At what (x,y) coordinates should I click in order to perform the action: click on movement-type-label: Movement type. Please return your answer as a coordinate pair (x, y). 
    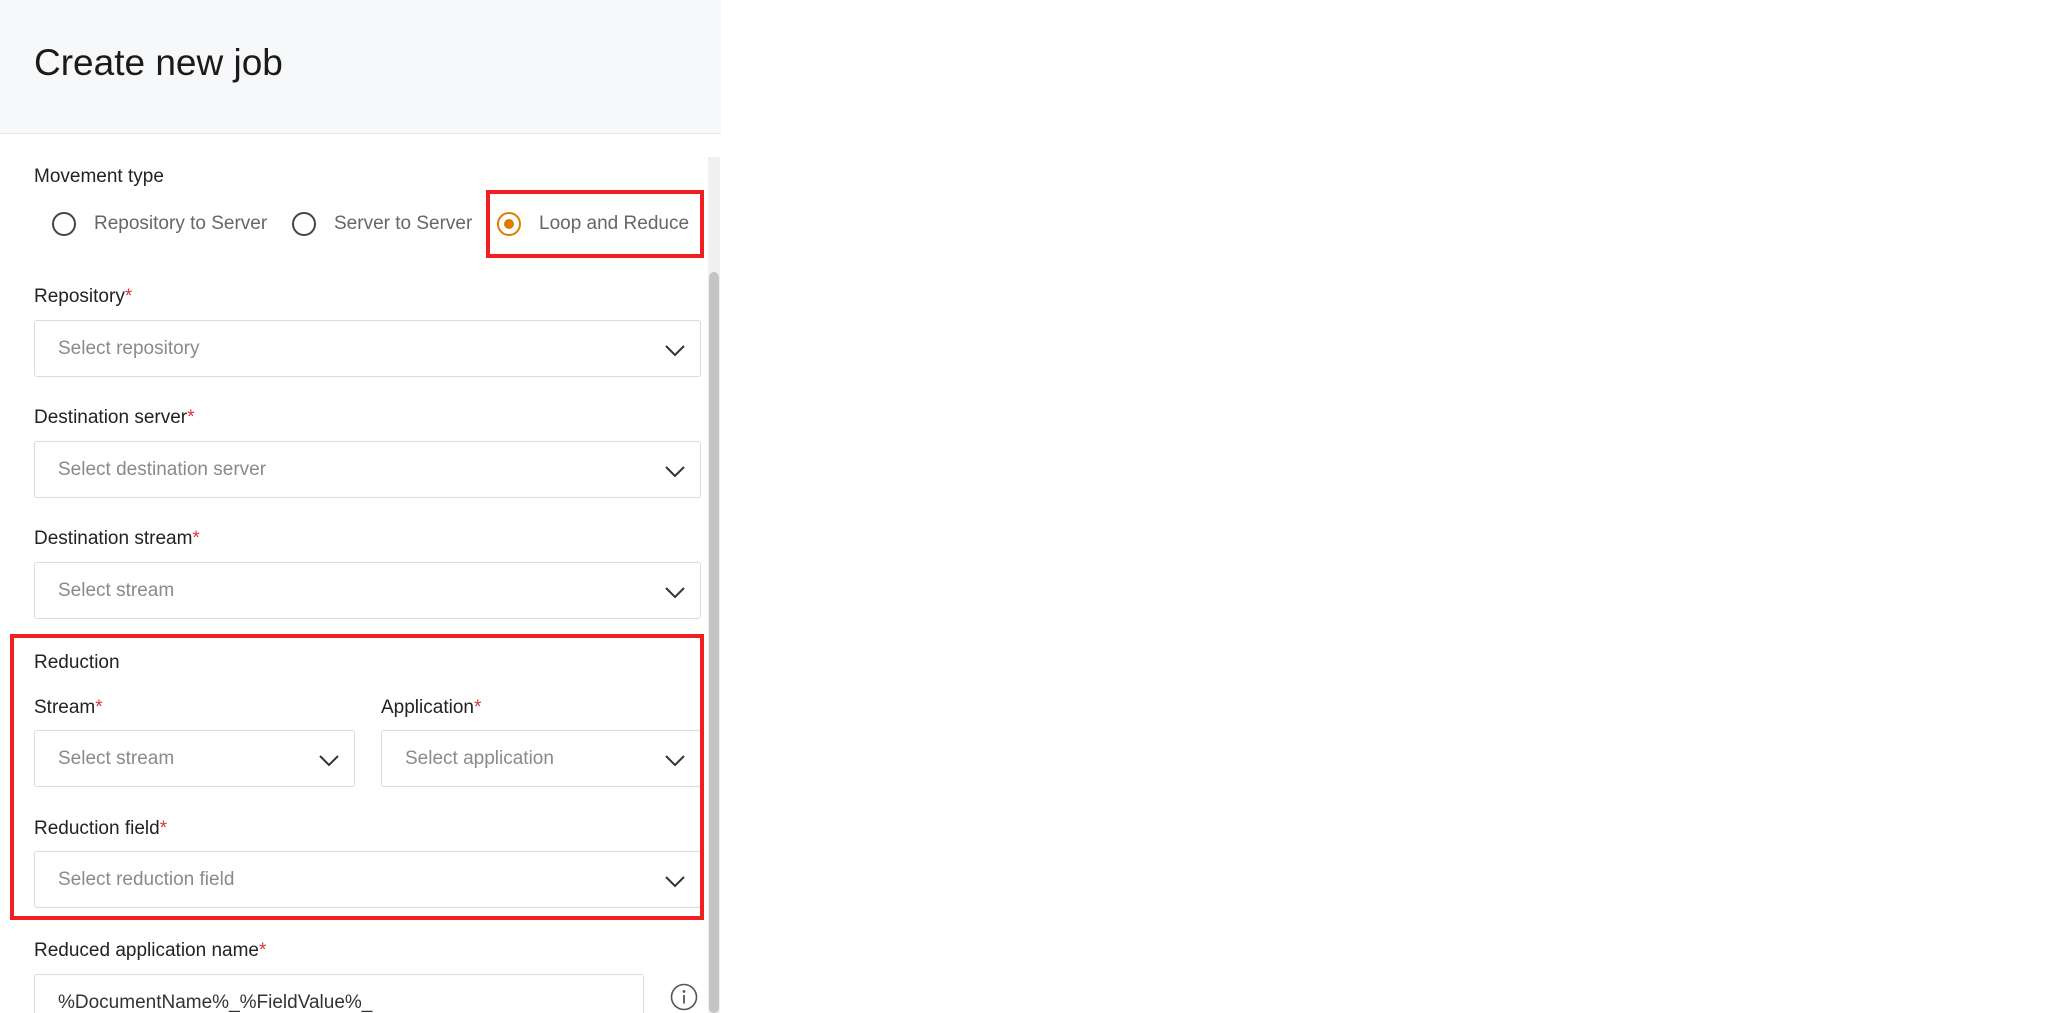
    Looking at the image, I should click on (99, 176).